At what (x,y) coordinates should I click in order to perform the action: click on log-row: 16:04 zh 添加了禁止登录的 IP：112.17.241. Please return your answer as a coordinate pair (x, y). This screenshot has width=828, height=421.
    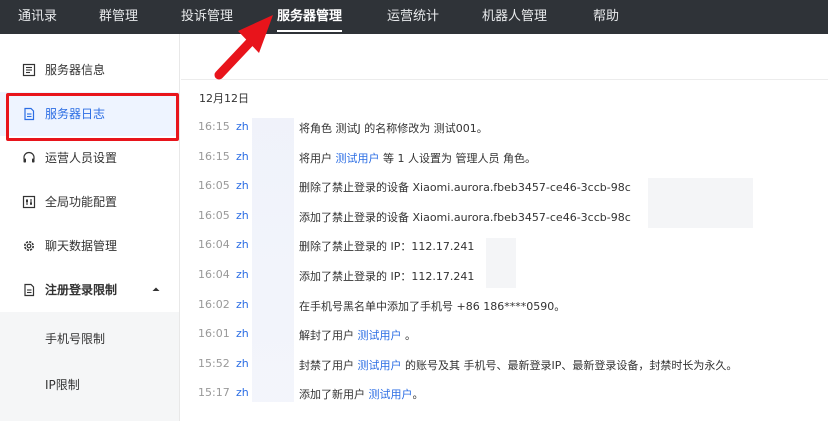
    Looking at the image, I should click on (414, 283).